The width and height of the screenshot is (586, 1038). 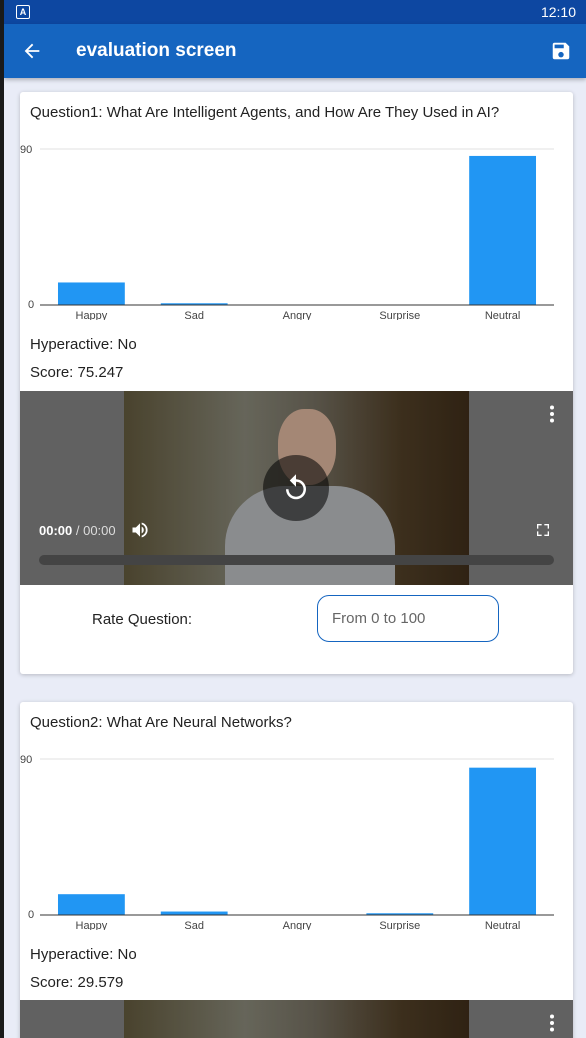 I want to click on video-progress-bar, so click(x=296, y=560).